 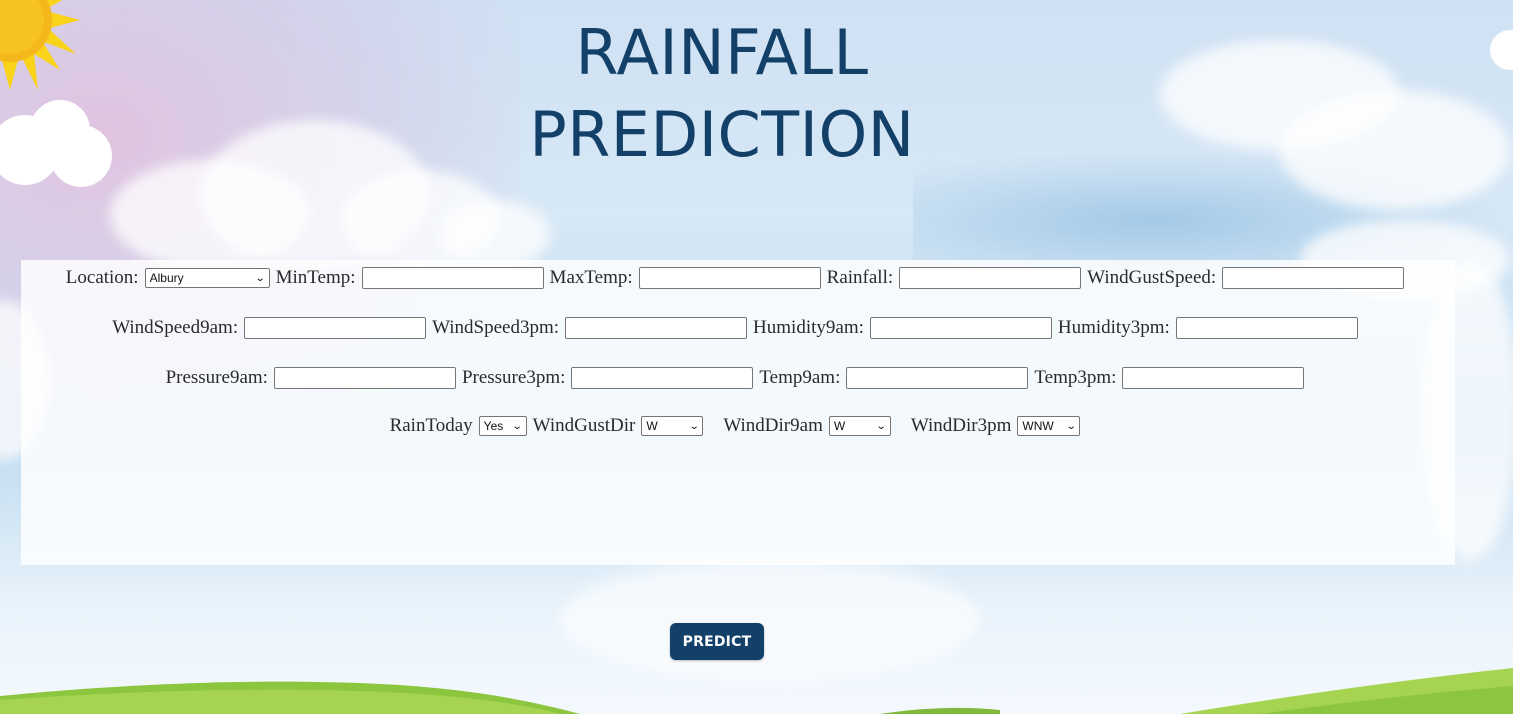 I want to click on temp-3pm-input, so click(x=1213, y=378).